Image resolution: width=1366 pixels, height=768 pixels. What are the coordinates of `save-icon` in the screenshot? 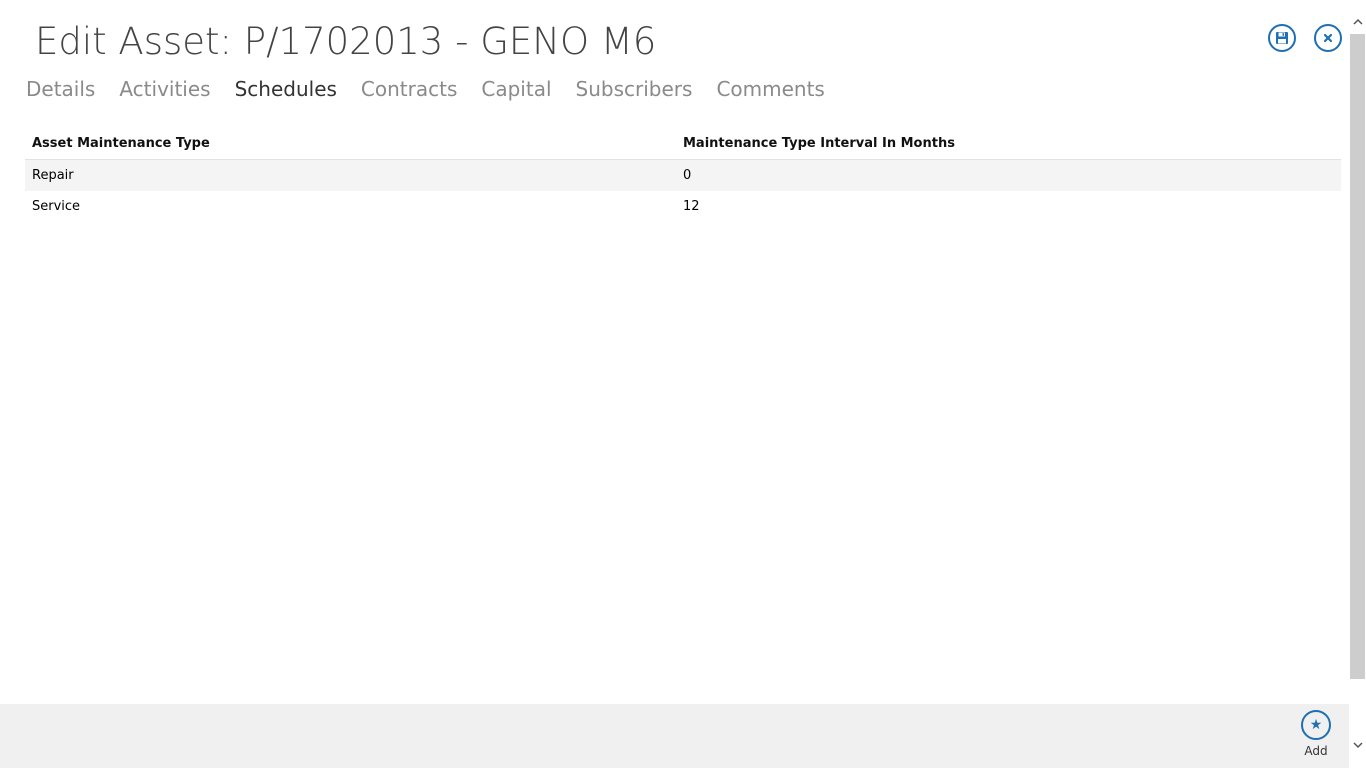 It's located at (1282, 38).